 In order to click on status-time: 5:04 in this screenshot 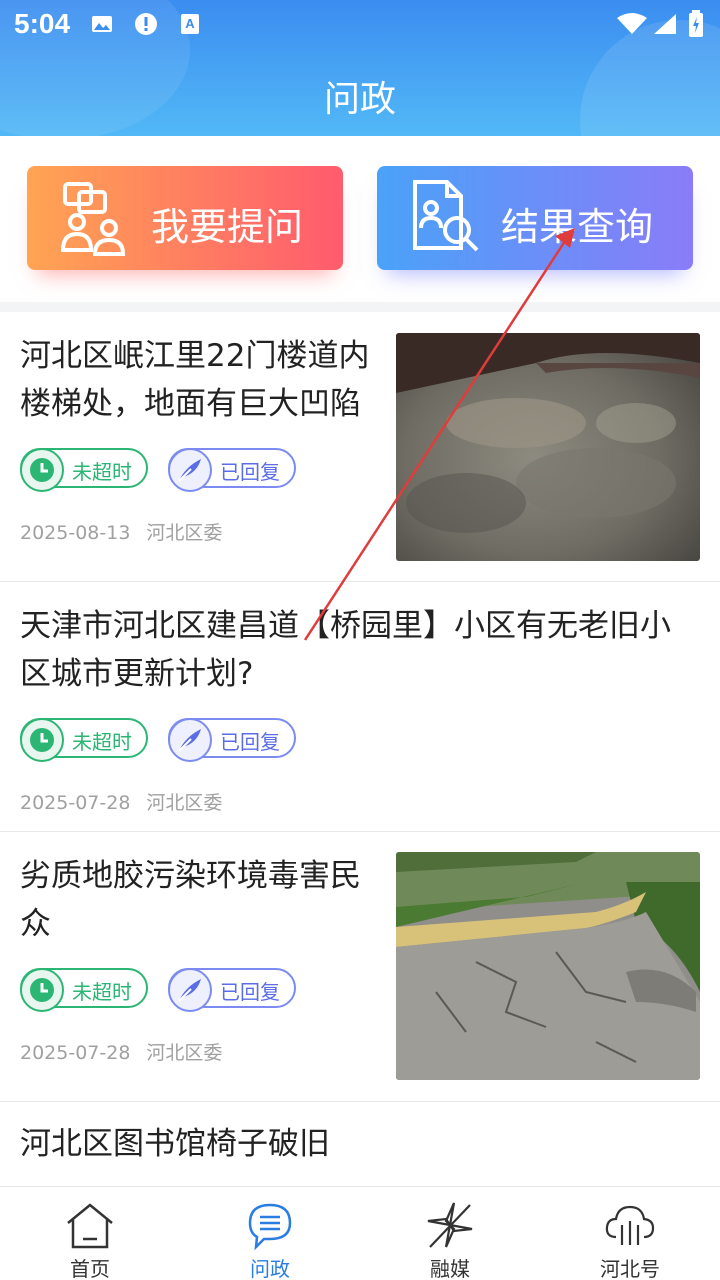, I will do `click(42, 23)`.